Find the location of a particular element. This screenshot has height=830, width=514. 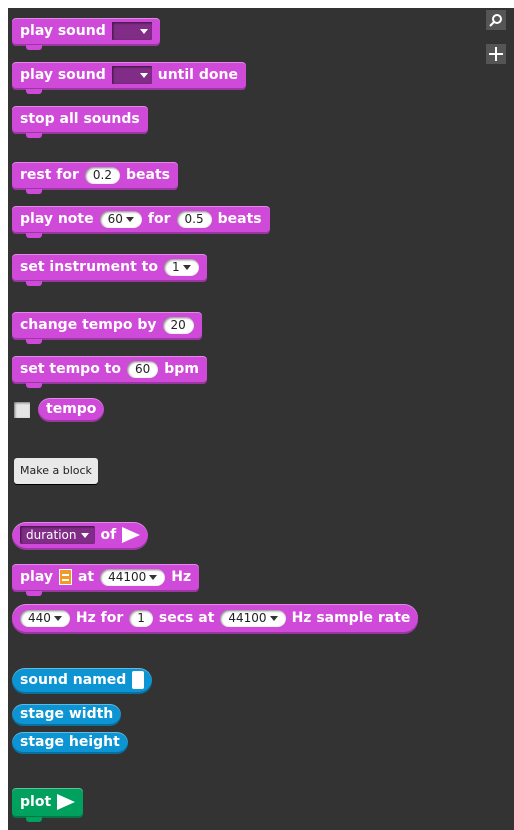

block-label: for is located at coordinates (159, 219).